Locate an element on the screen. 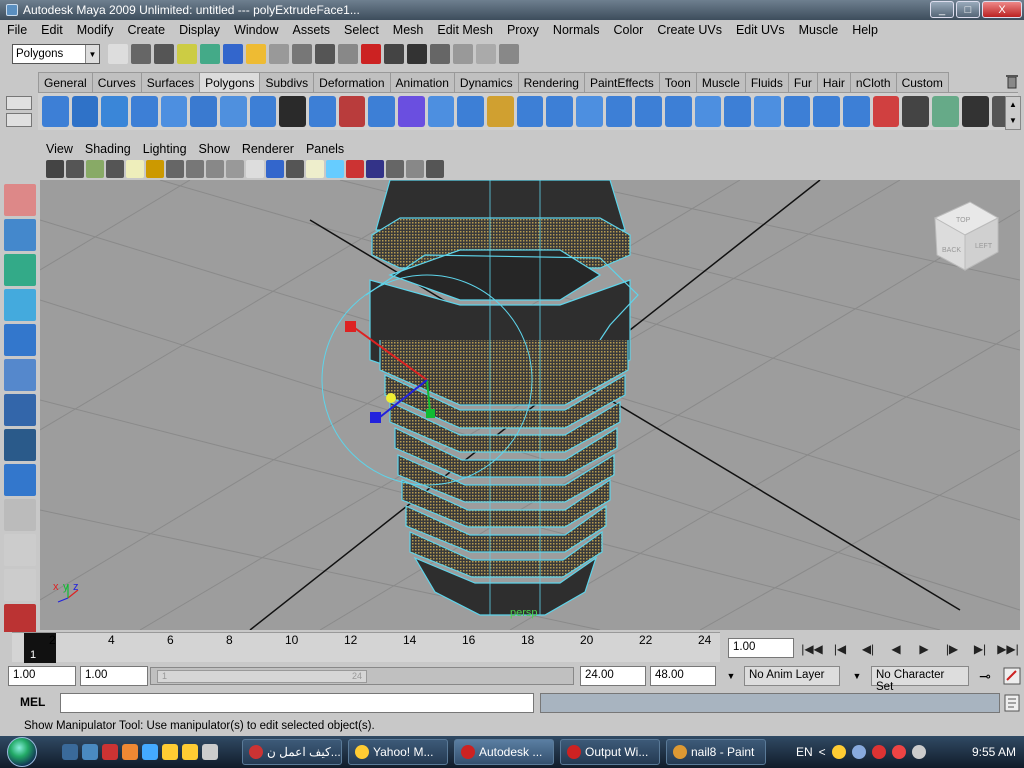 This screenshot has height=768, width=1024. panel-menu-shading: Shading is located at coordinates (108, 149).